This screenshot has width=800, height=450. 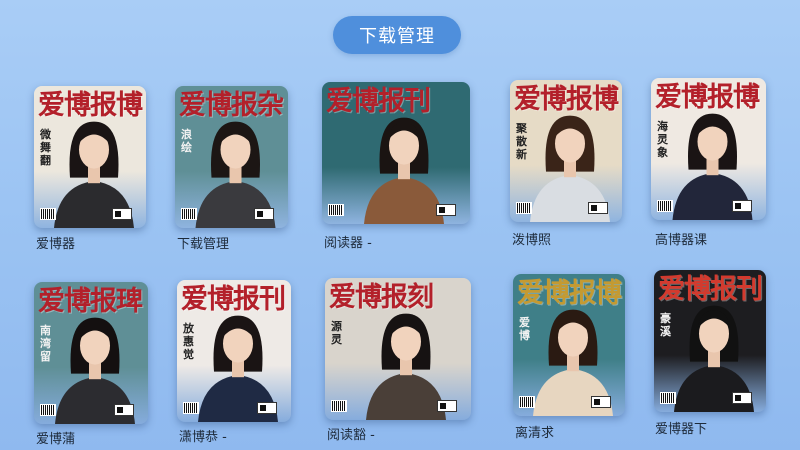 I want to click on magazine-card: 爱博报刊 放惠觉, so click(x=234, y=351).